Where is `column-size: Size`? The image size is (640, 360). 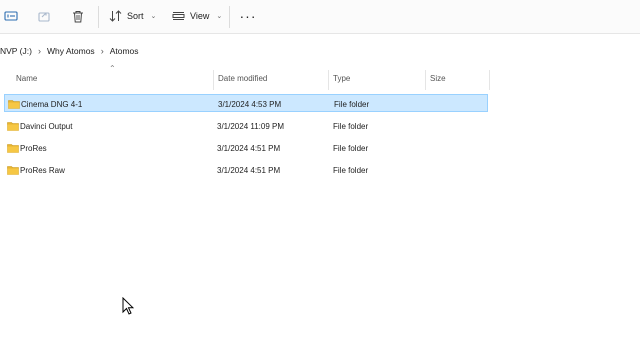 column-size: Size is located at coordinates (459, 78).